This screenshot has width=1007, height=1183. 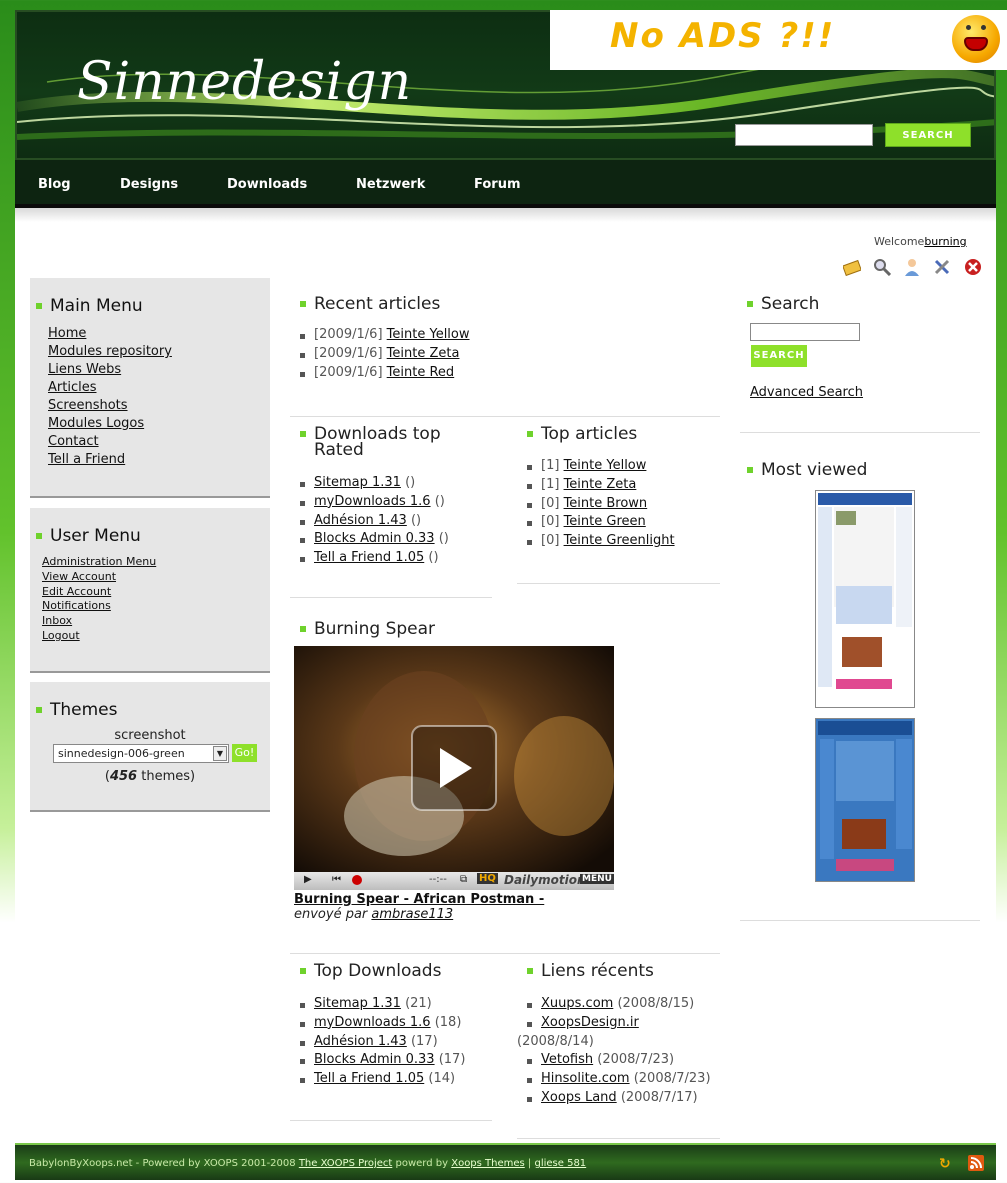 What do you see at coordinates (945, 1164) in the screenshot?
I see `refresh-icon: ↻` at bounding box center [945, 1164].